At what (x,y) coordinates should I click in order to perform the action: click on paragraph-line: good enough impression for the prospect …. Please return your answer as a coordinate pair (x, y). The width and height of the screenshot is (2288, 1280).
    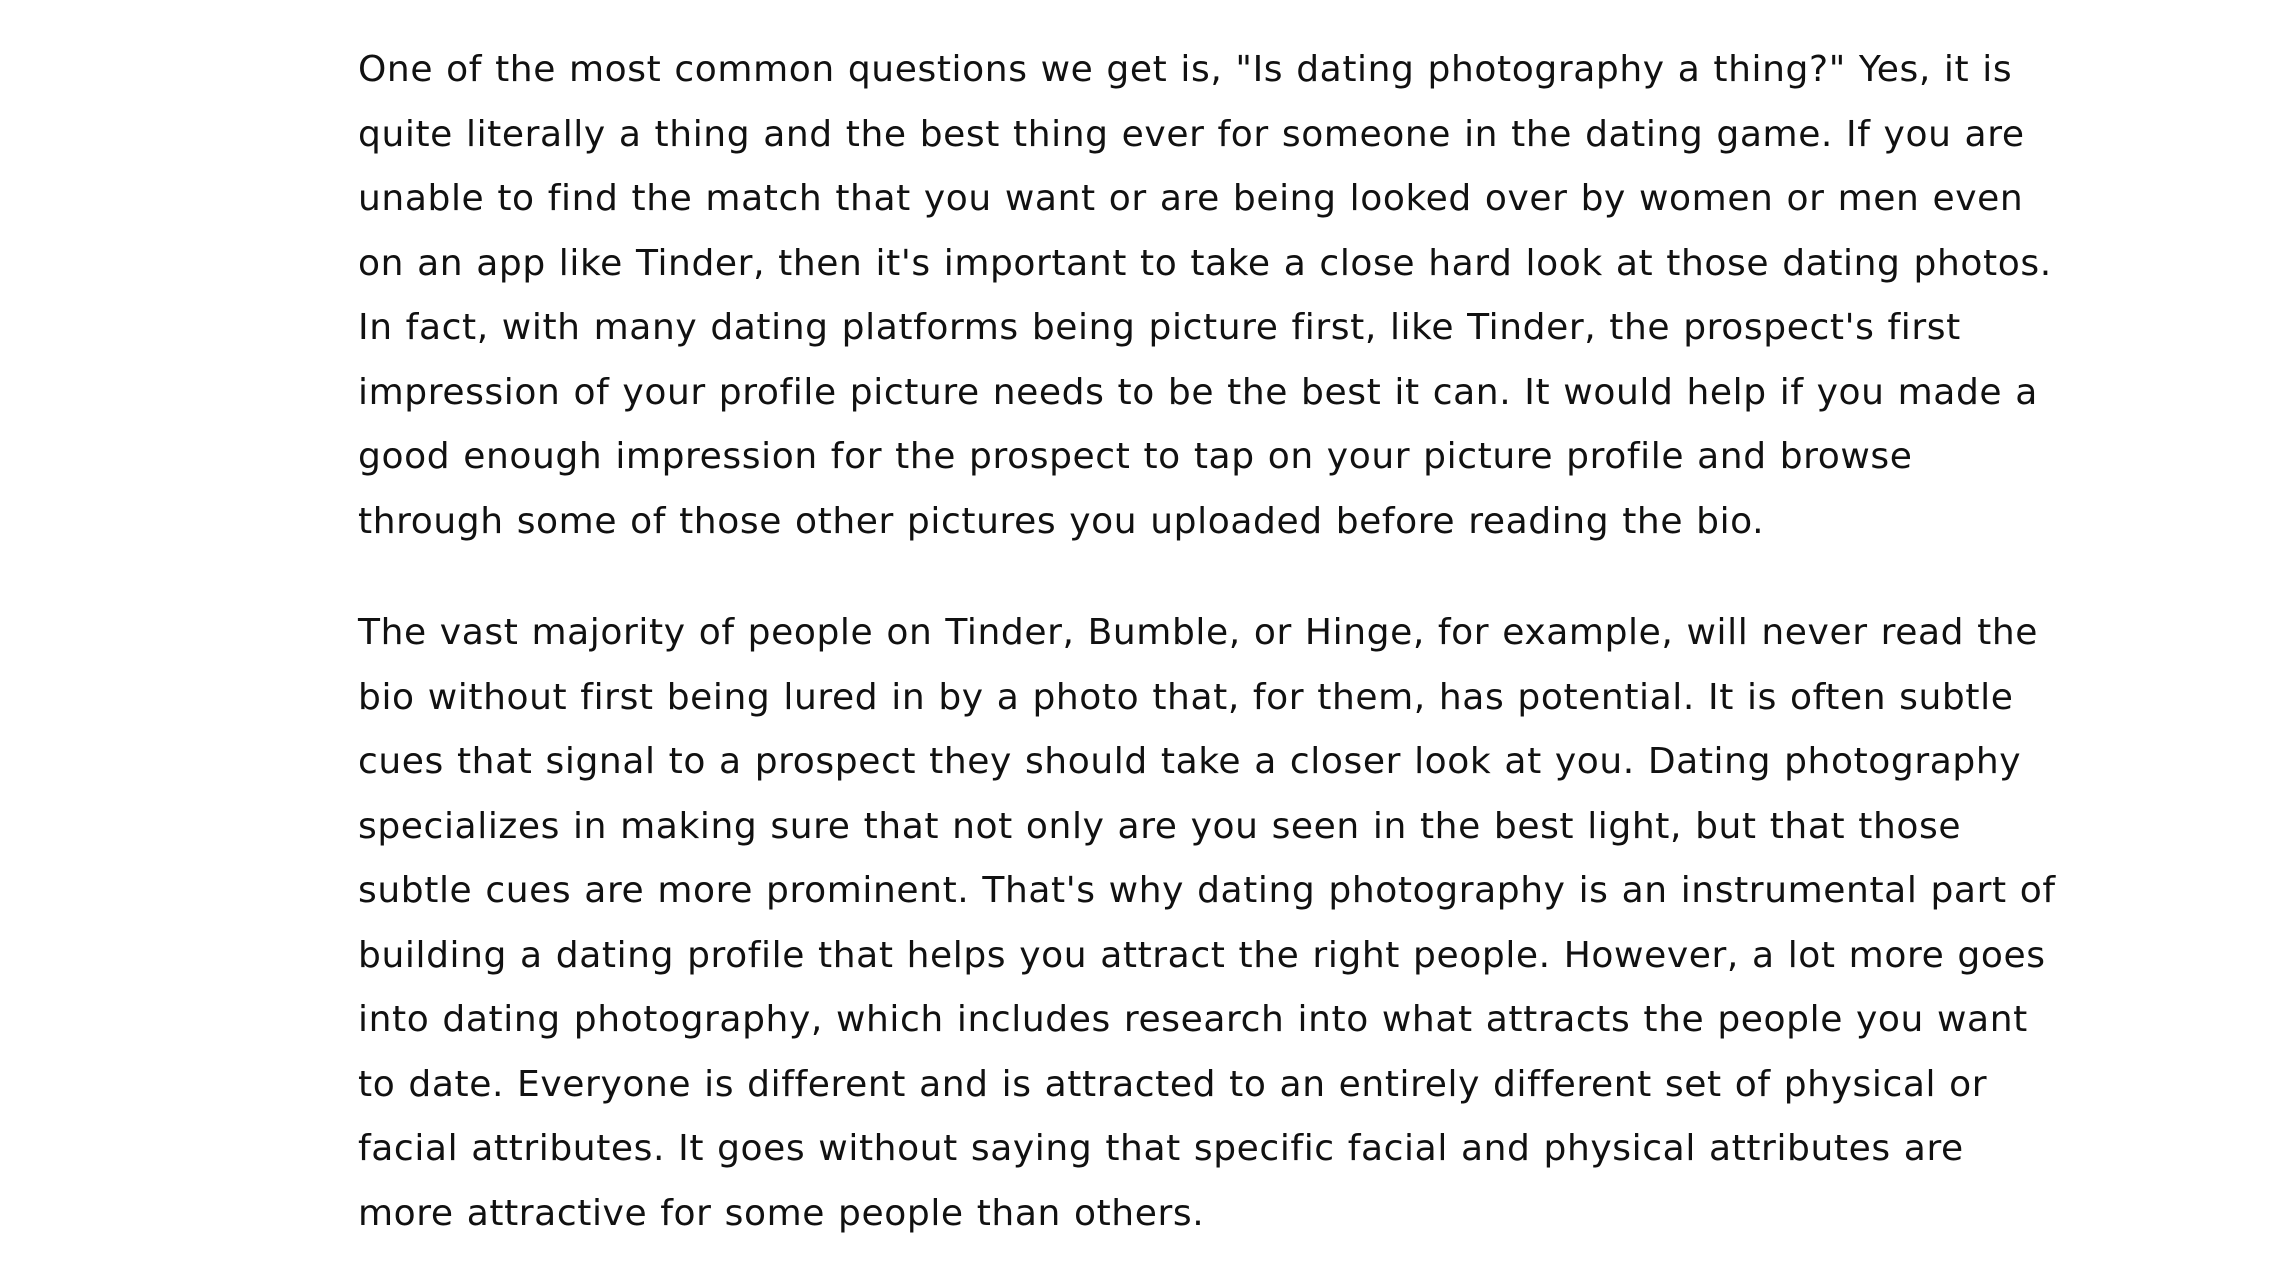
    Looking at the image, I should click on (1135, 456).